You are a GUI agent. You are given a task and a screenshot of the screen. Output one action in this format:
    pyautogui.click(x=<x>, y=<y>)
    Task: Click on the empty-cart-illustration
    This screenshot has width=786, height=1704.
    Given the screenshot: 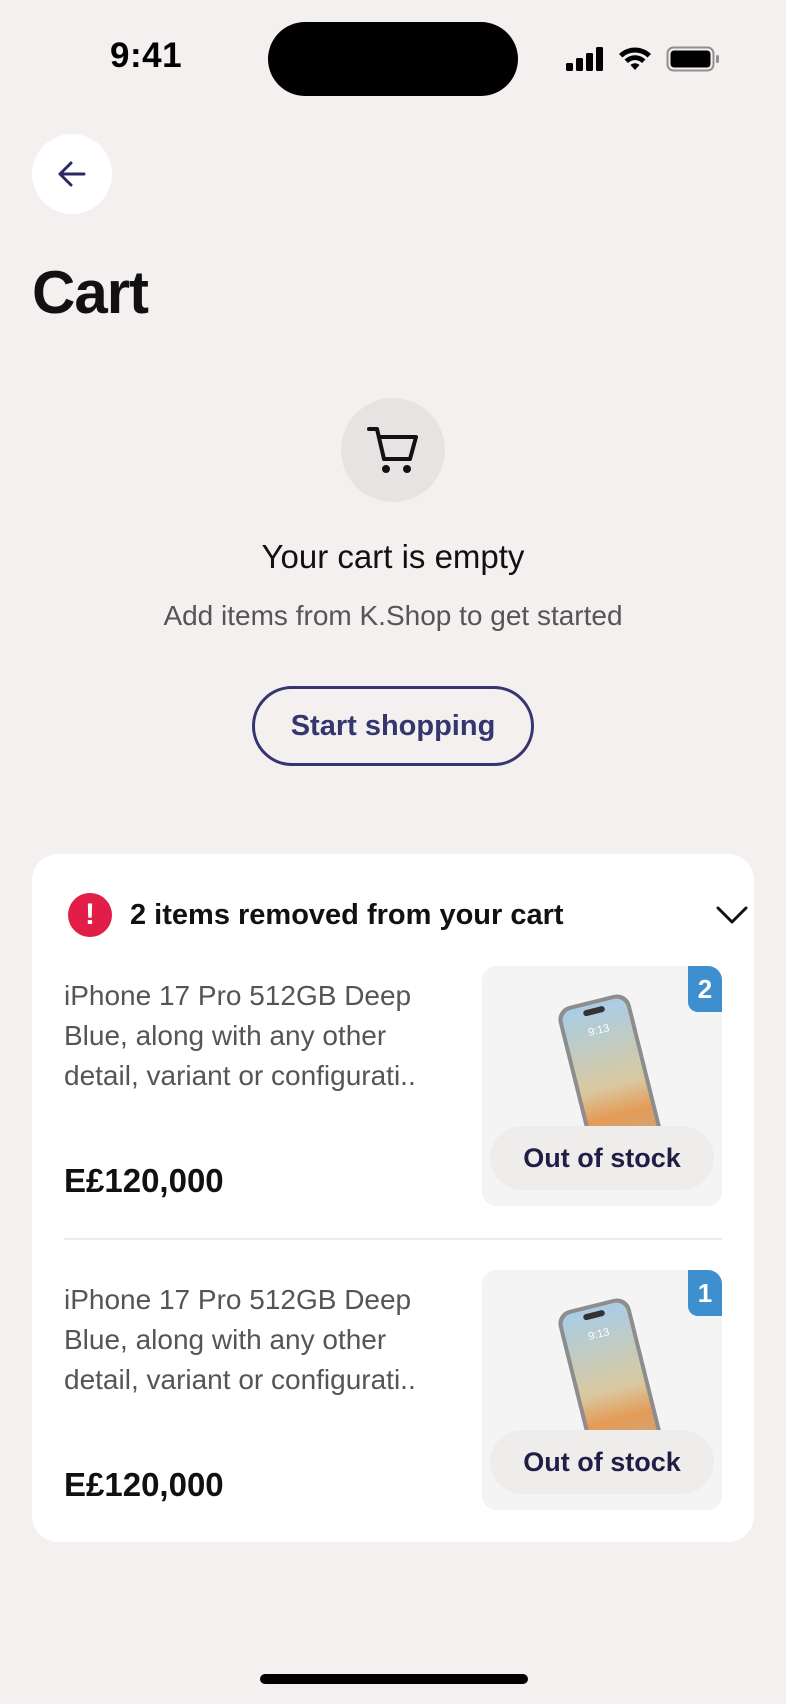 What is the action you would take?
    pyautogui.click(x=393, y=450)
    